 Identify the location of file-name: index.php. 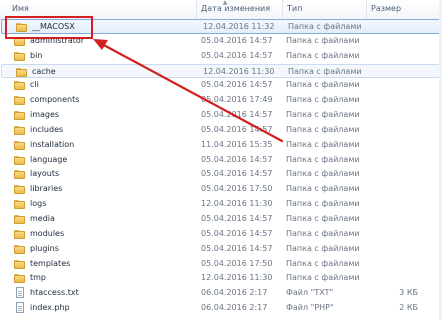
(50, 308).